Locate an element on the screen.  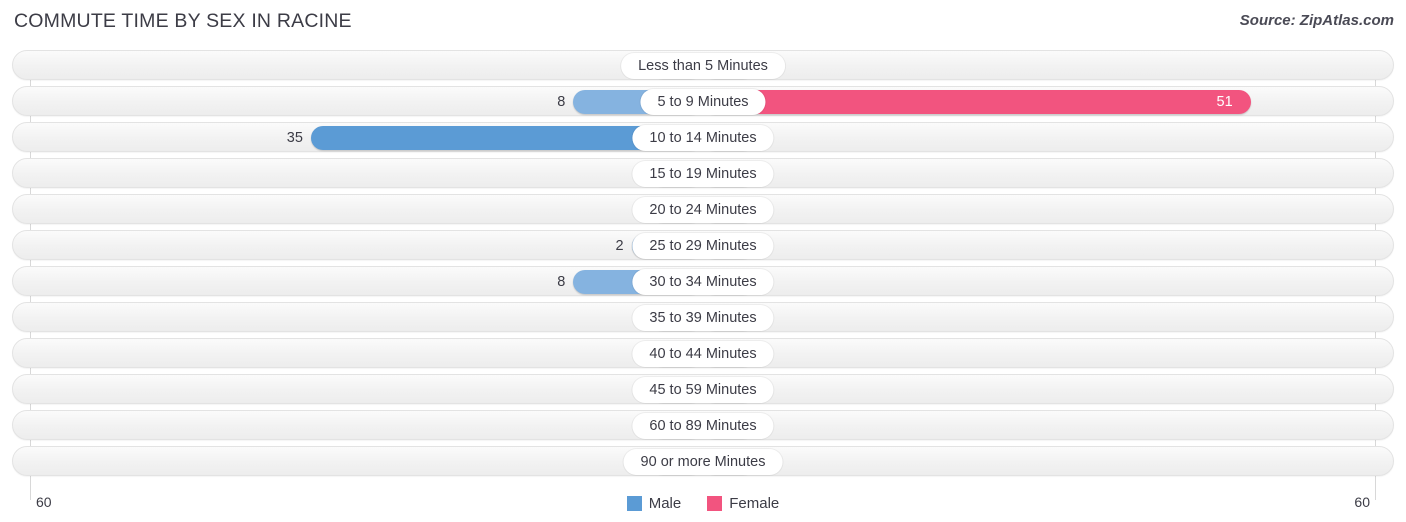
category-label: 90 or more Minutes is located at coordinates (703, 462).